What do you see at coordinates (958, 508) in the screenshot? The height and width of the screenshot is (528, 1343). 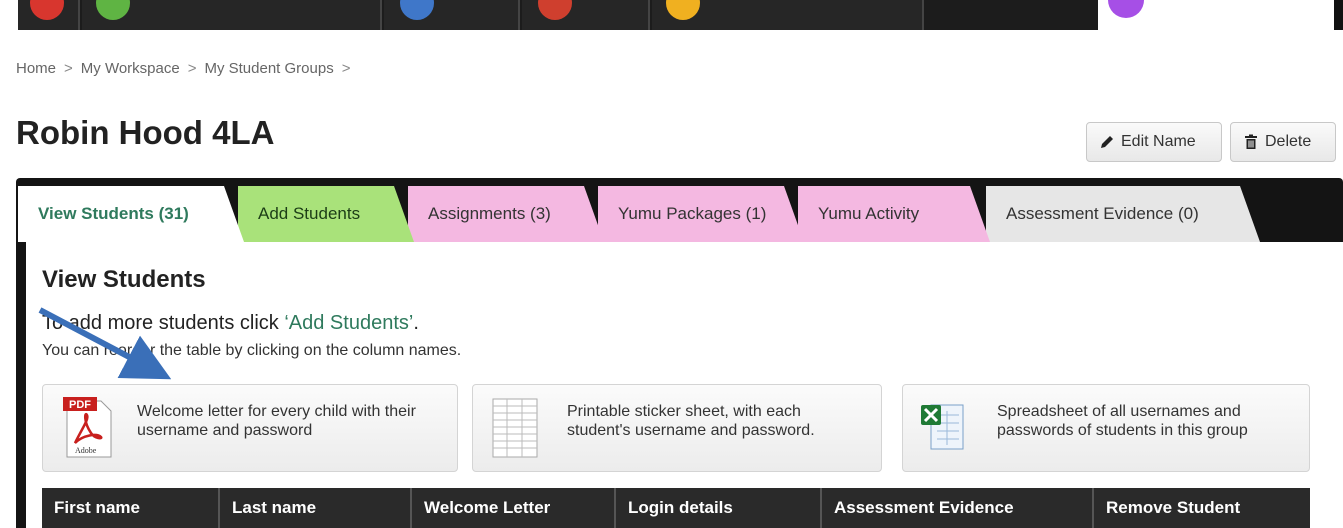 I see `column-header-assessment-evidence: Assessment Evidence` at bounding box center [958, 508].